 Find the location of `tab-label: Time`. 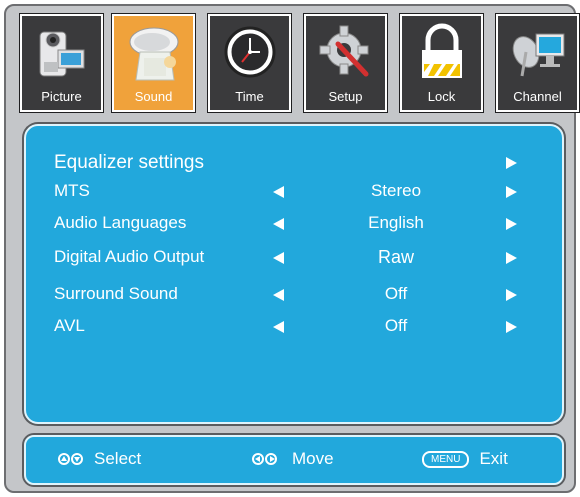

tab-label: Time is located at coordinates (249, 96).